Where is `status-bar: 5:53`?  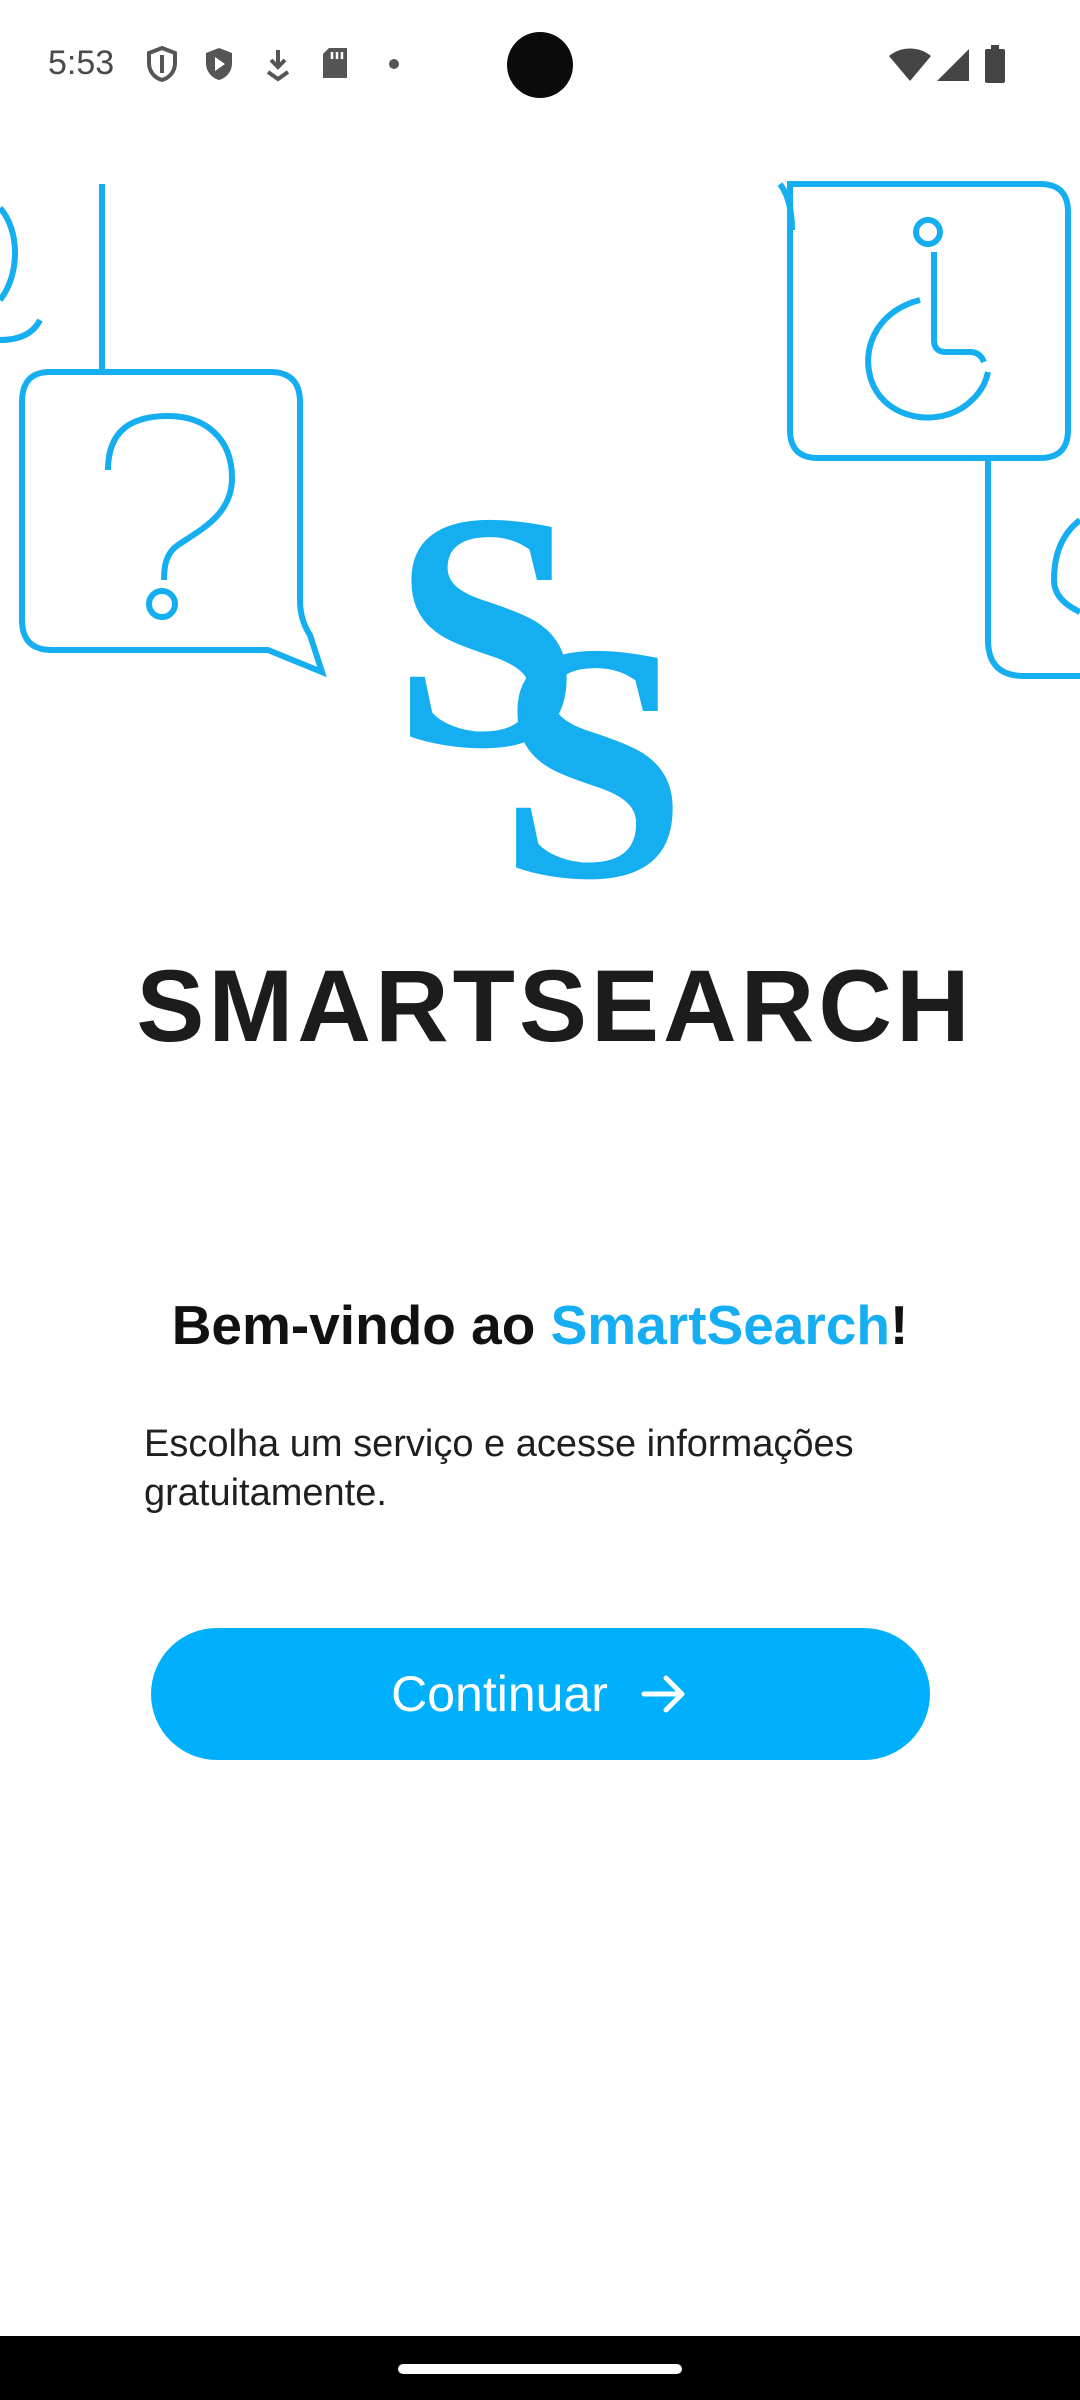 status-bar: 5:53 is located at coordinates (540, 65).